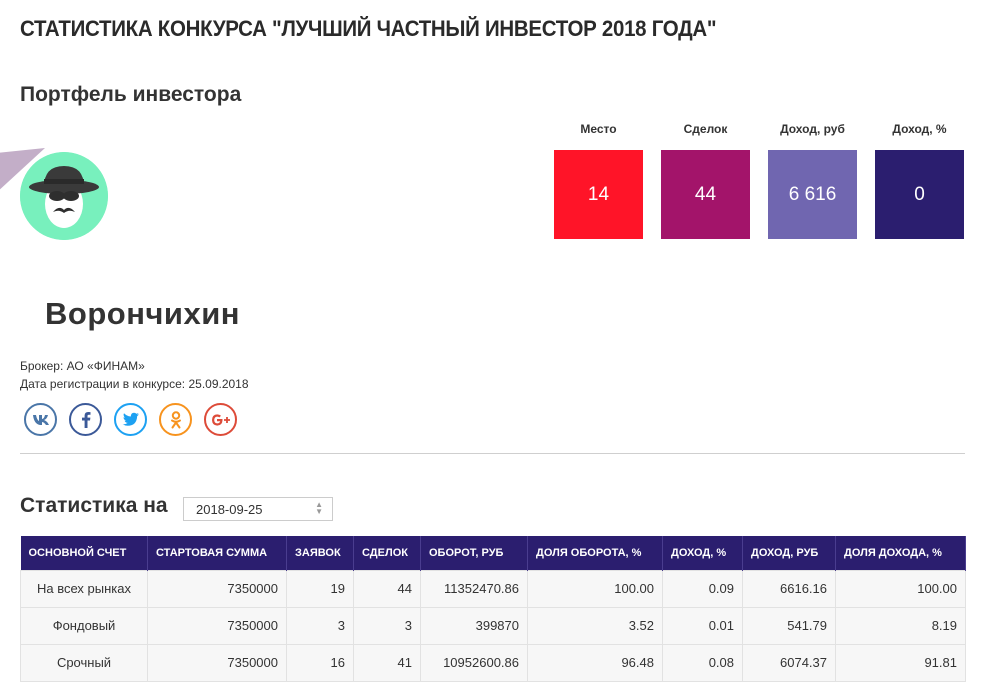 This screenshot has width=981, height=695. What do you see at coordinates (900, 553) in the screenshot?
I see `column-header: ДОЛЯ ДОХОДА, %` at bounding box center [900, 553].